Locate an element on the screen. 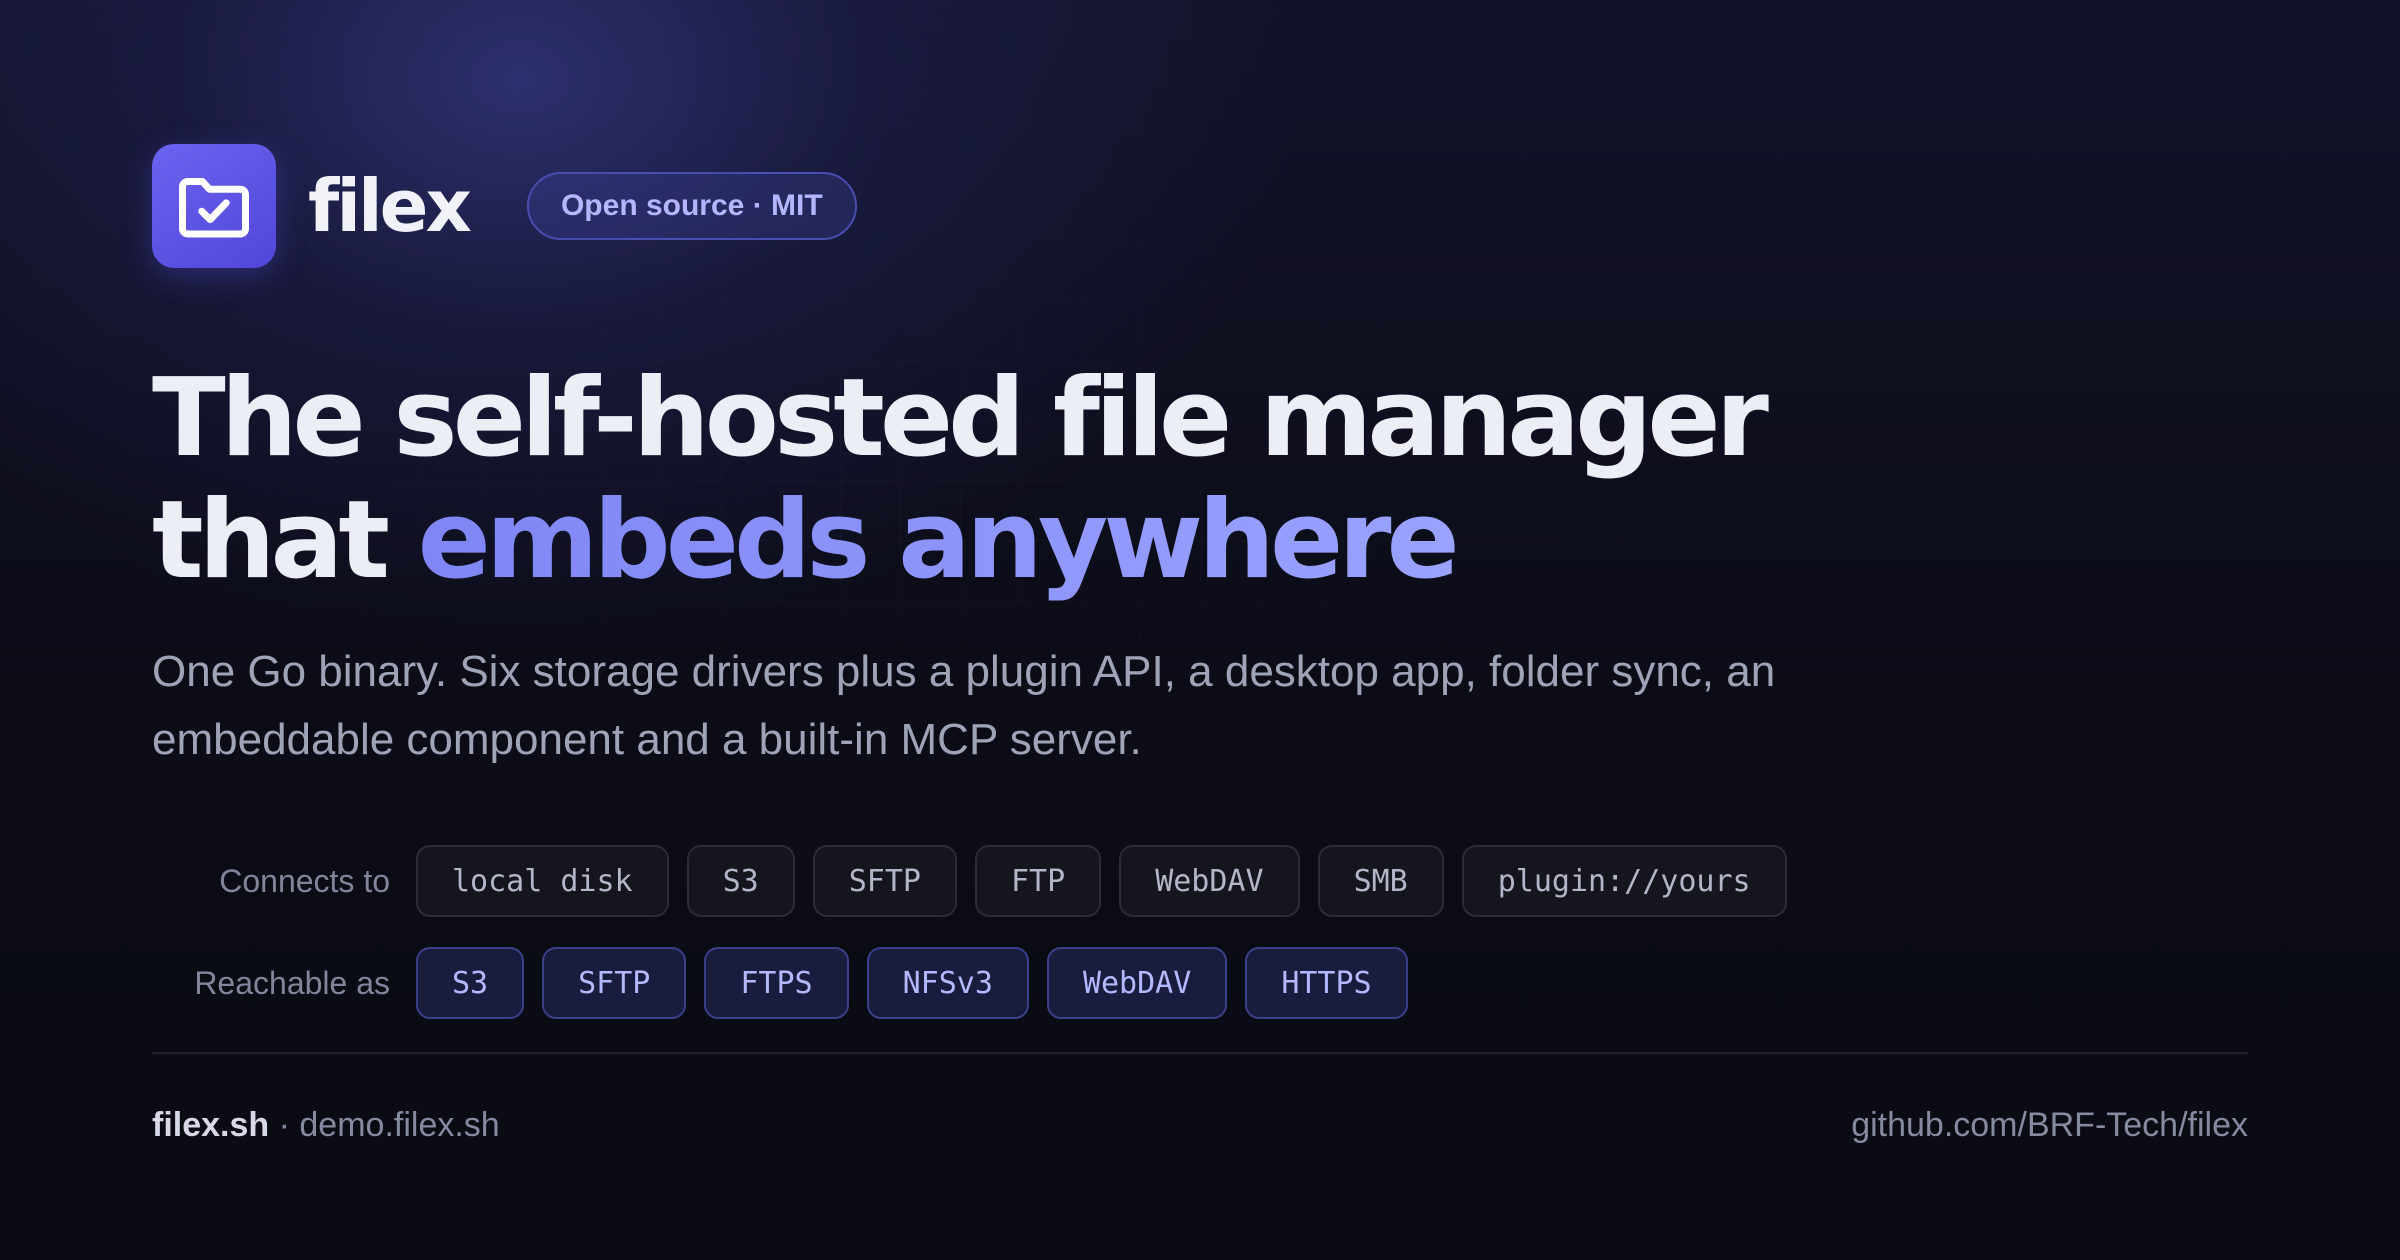 This screenshot has width=2400, height=1260. reachable-chip: SFTP is located at coordinates (614, 983).